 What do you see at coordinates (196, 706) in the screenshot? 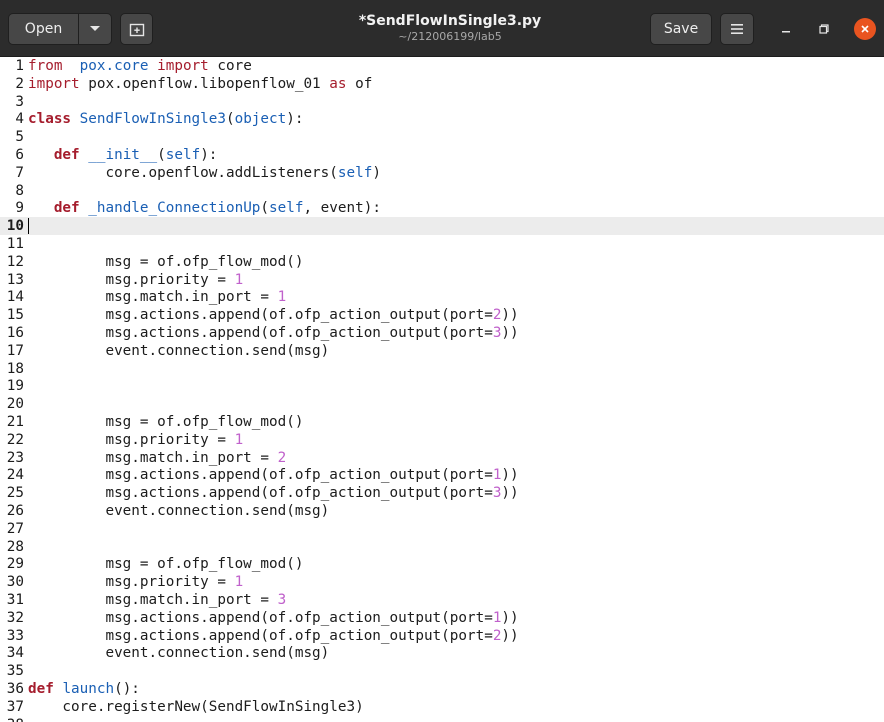
I see `code-token: core.registerNew(SendFlowInSingle3)` at bounding box center [196, 706].